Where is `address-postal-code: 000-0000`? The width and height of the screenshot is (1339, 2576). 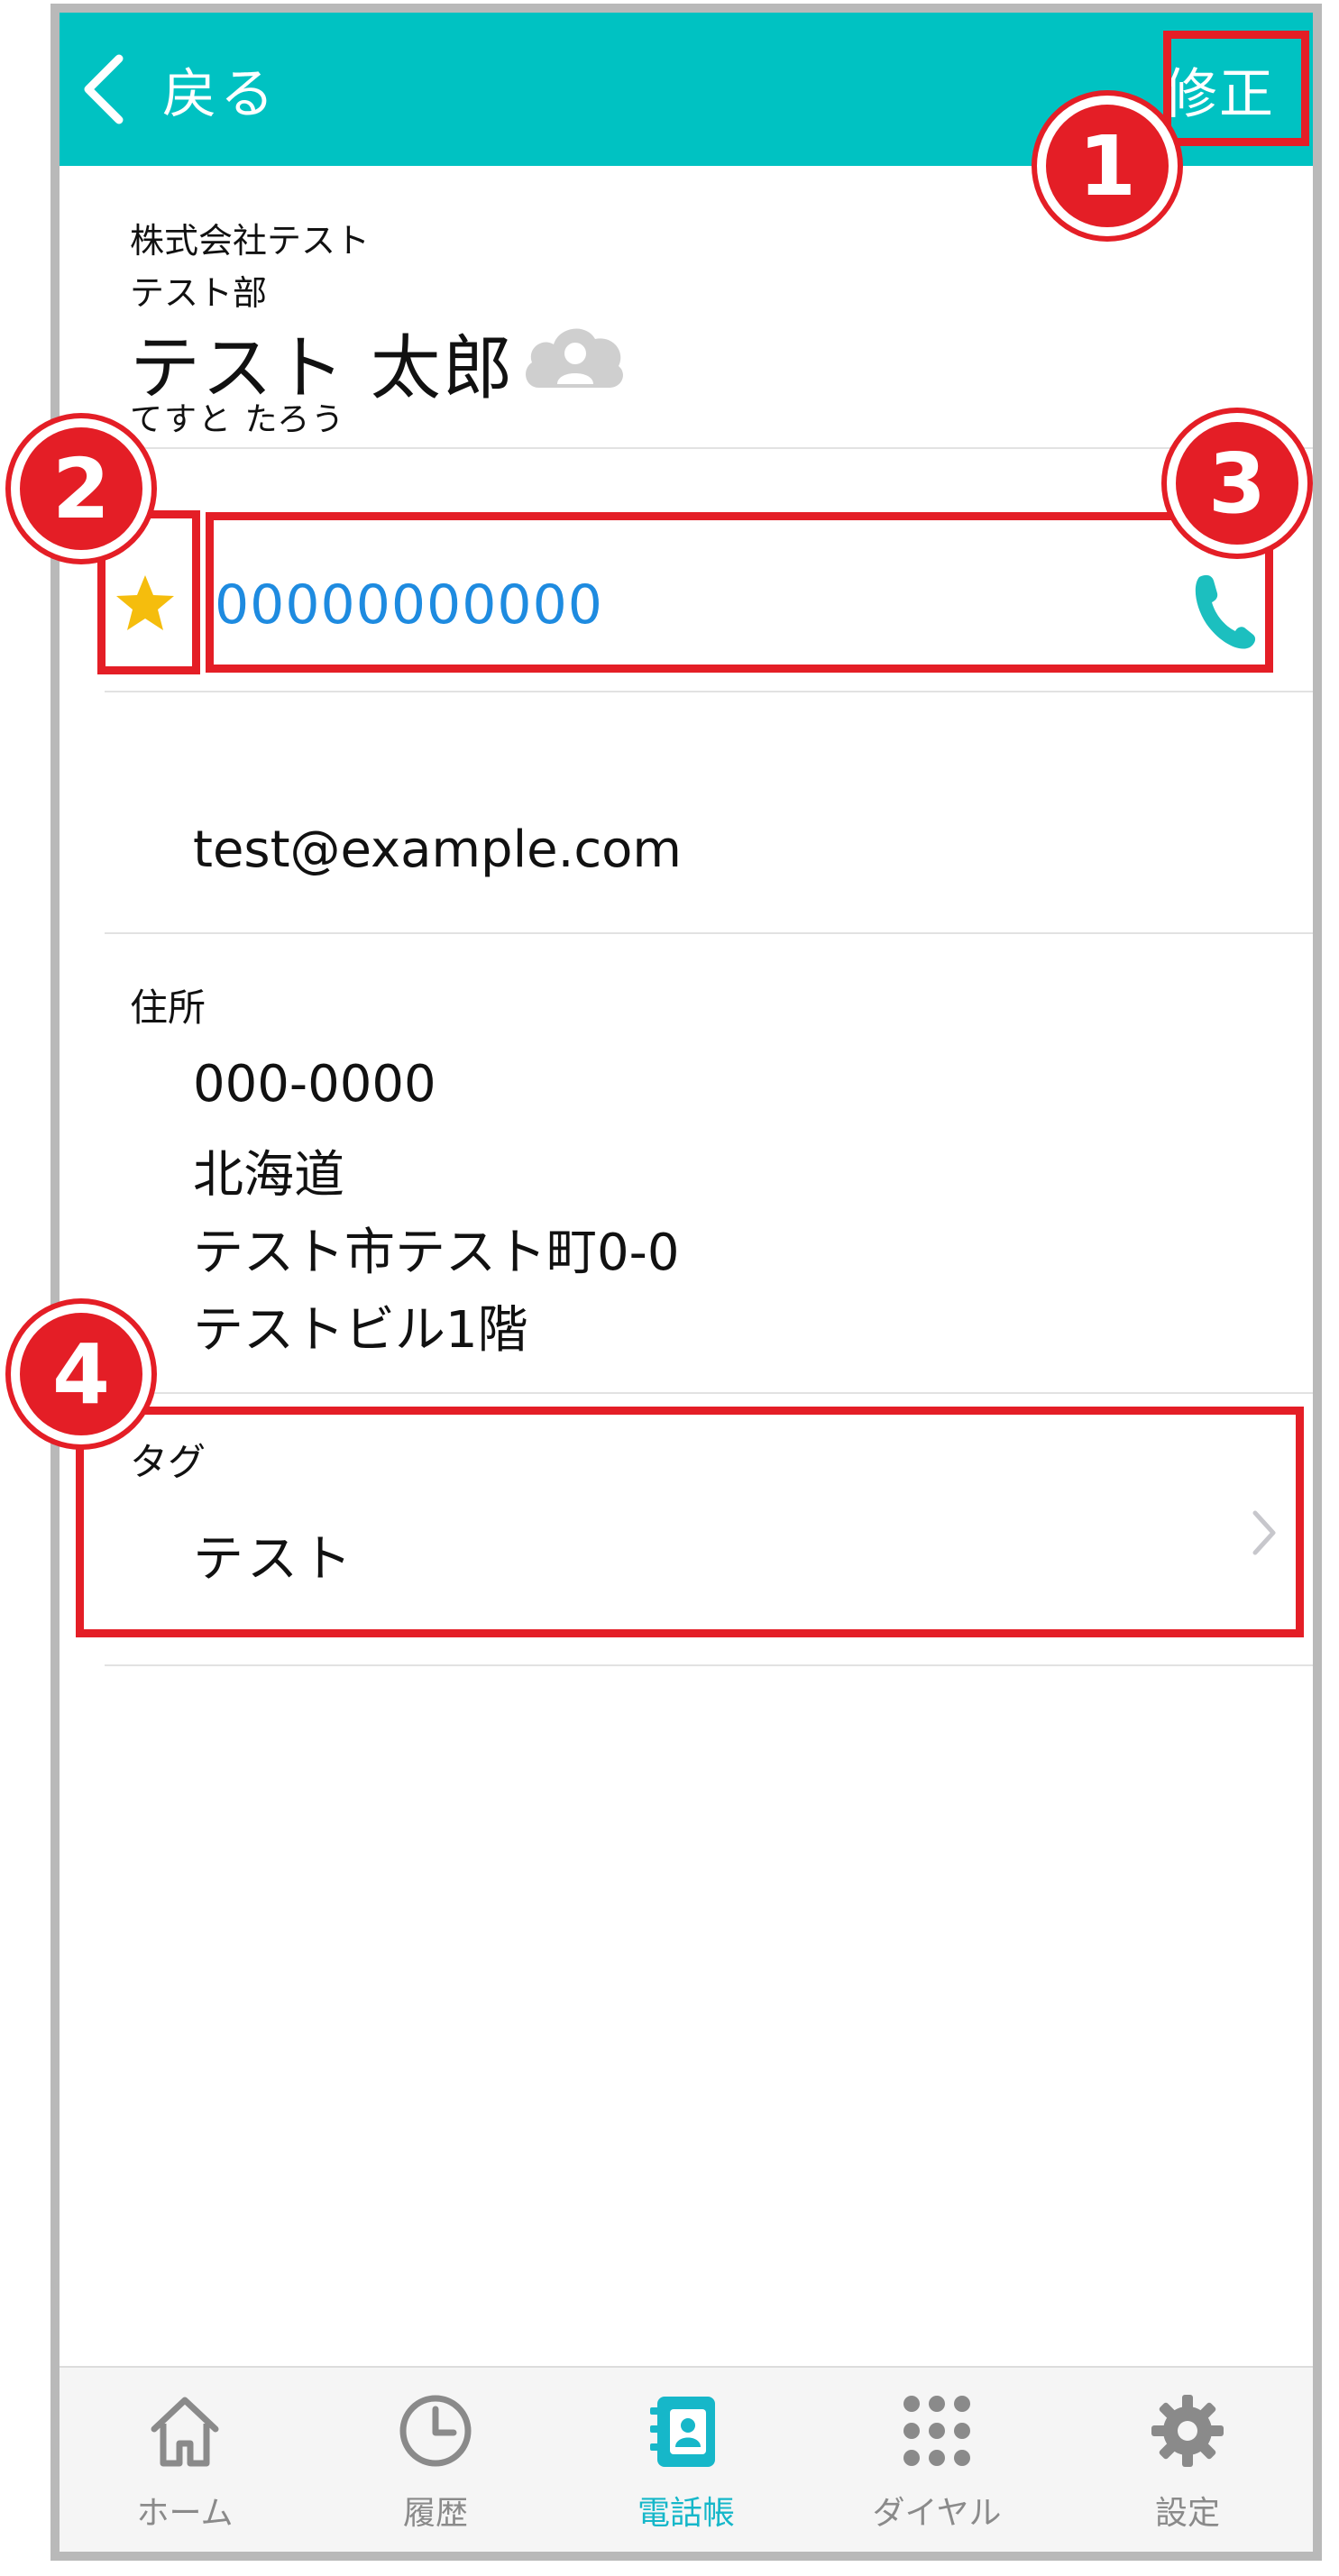 address-postal-code: 000-0000 is located at coordinates (314, 1084).